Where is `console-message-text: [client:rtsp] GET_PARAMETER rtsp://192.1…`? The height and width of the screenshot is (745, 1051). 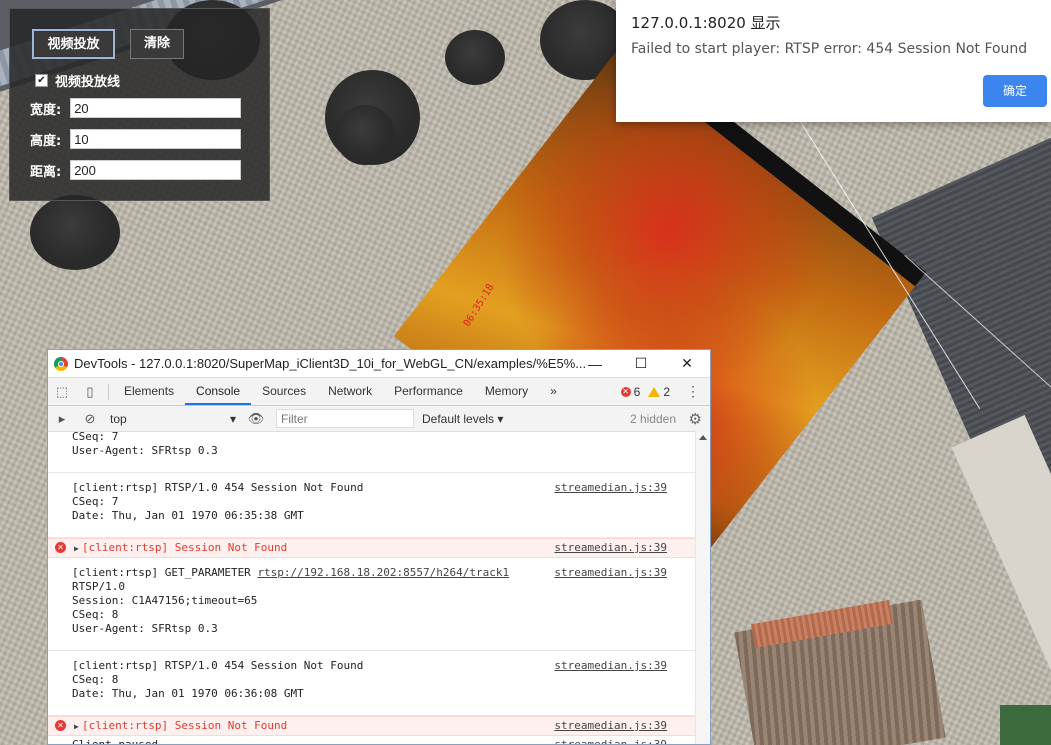
console-message-text: [client:rtsp] GET_PARAMETER rtsp://192.1… is located at coordinates (291, 600).